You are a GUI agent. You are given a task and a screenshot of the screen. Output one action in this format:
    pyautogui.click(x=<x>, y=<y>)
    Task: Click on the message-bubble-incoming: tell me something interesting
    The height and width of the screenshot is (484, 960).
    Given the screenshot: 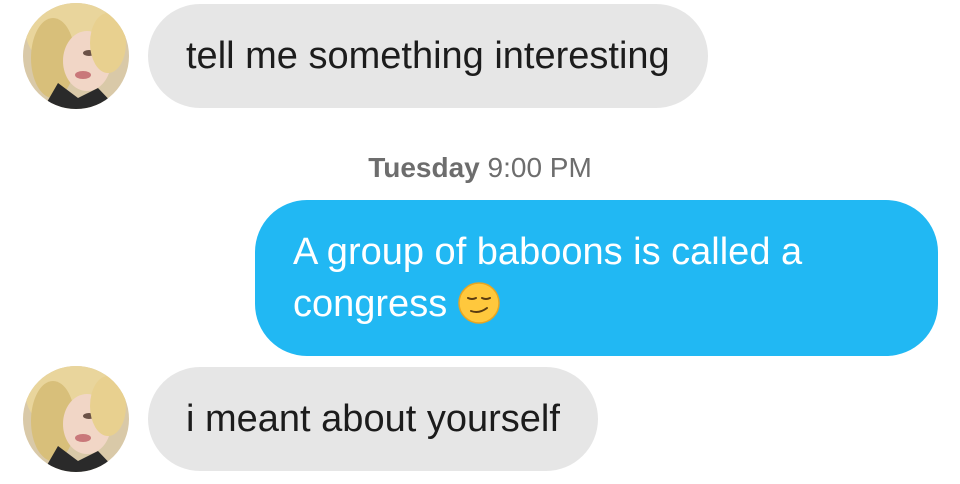 What is the action you would take?
    pyautogui.click(x=428, y=56)
    